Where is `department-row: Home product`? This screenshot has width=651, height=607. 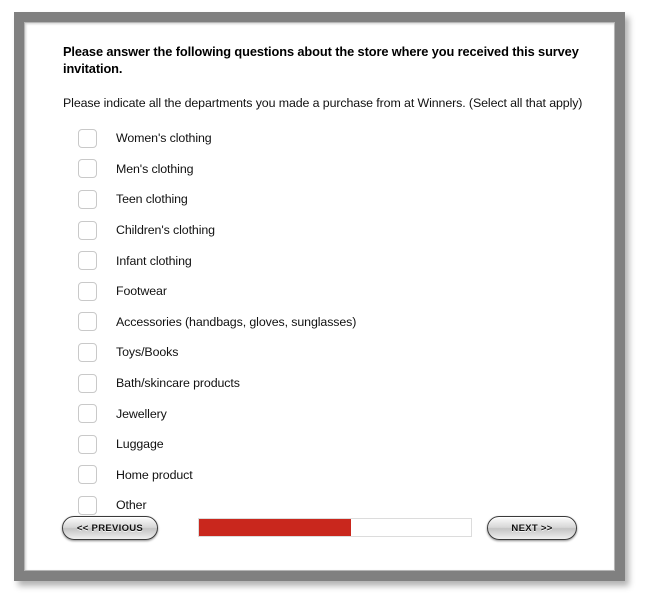 department-row: Home product is located at coordinates (328, 475).